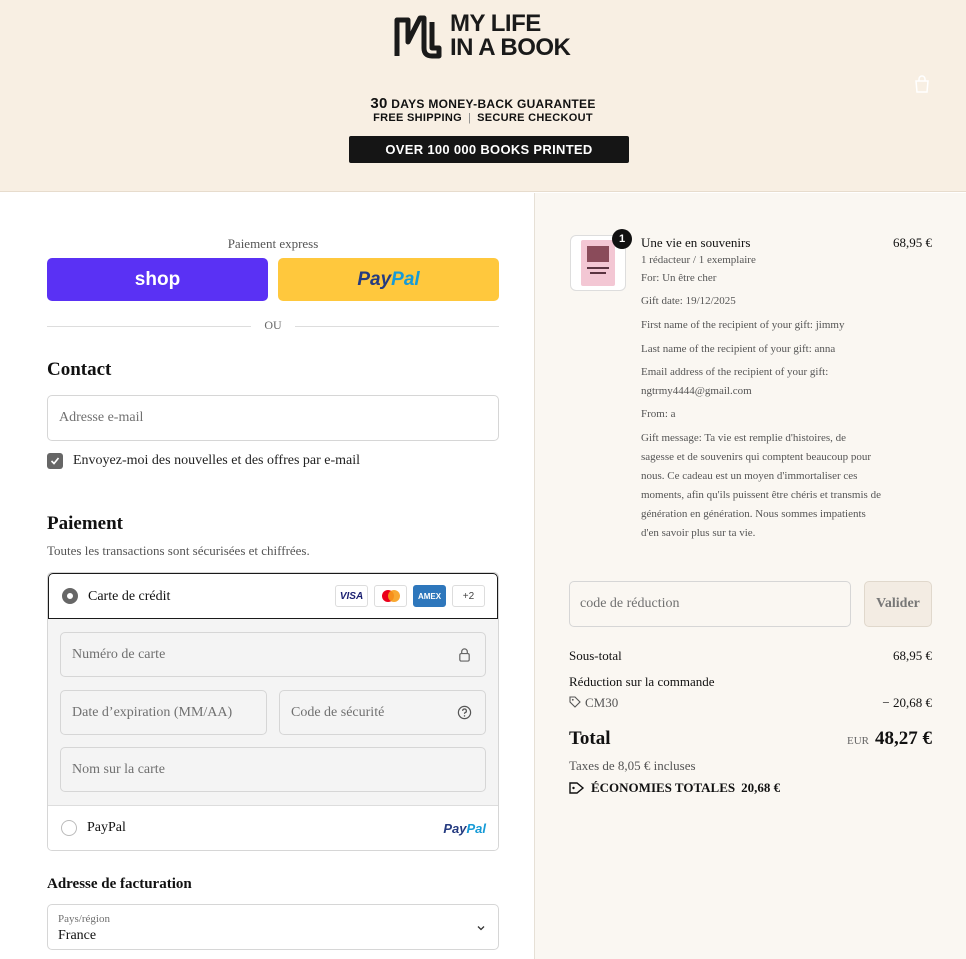 This screenshot has height=959, width=966. I want to click on free-shipping: FREE SHIPPING, so click(417, 118).